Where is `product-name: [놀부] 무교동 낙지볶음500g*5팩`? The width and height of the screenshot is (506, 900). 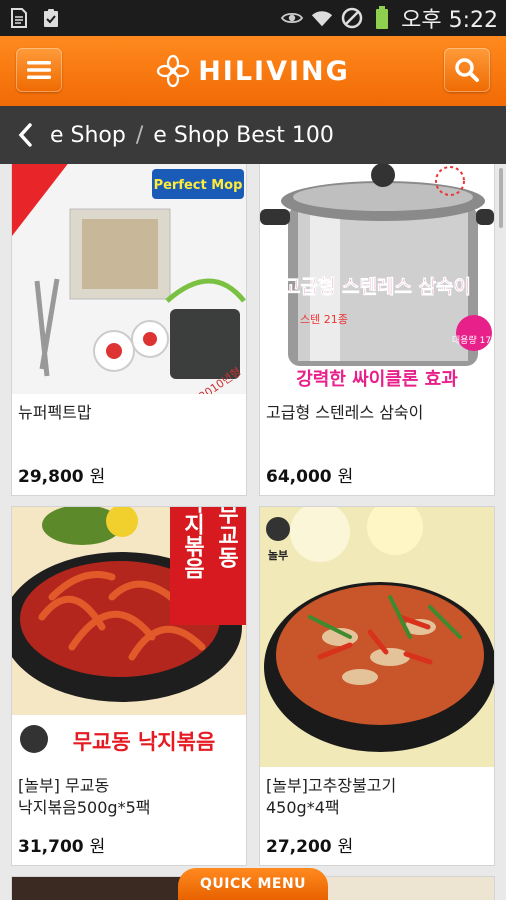 product-name: [놀부] 무교동 낙지볶음500g*5팩 is located at coordinates (84, 796).